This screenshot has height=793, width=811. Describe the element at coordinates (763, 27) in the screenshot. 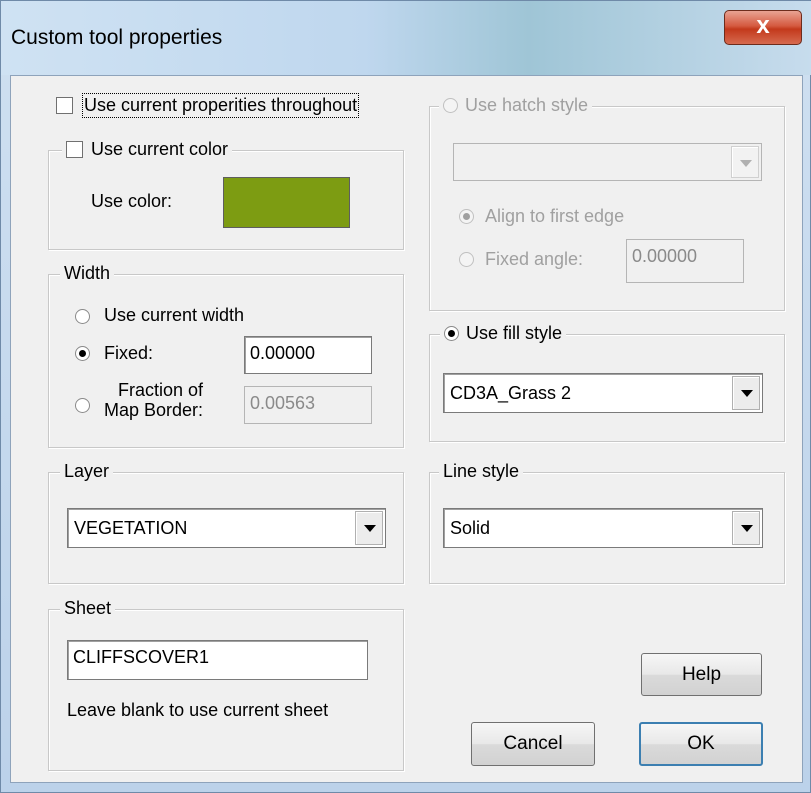

I see `close-button: x` at that location.